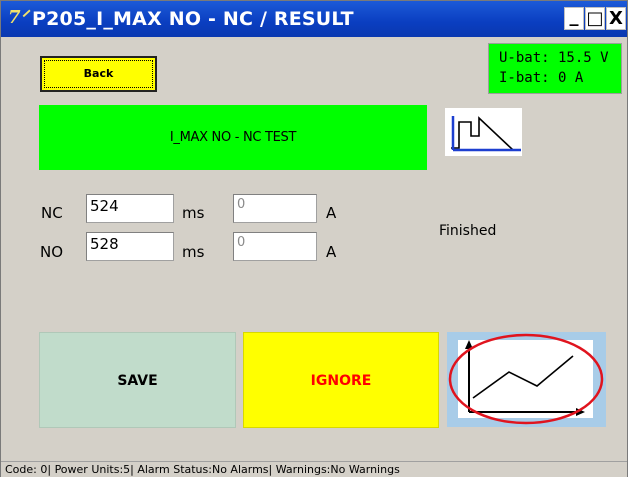 The image size is (628, 478). Describe the element at coordinates (193, 213) in the screenshot. I see `nc-time-unit: ms` at that location.